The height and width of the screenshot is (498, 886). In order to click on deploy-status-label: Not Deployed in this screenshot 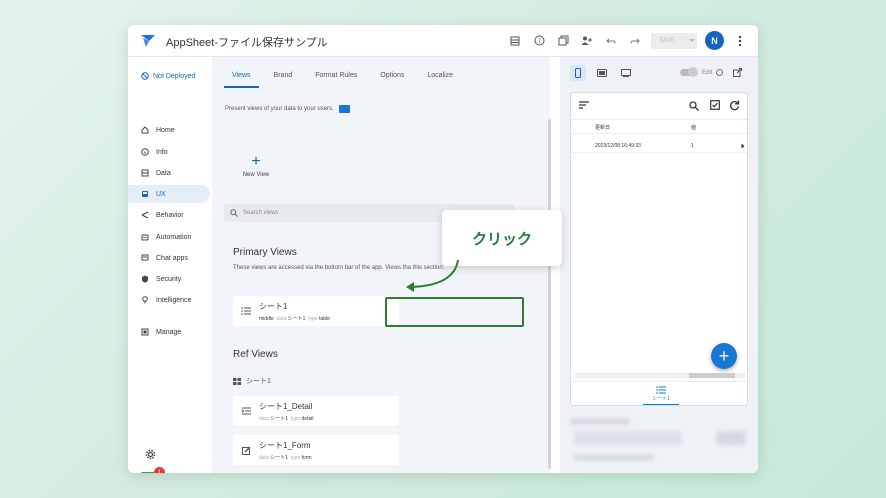, I will do `click(174, 76)`.